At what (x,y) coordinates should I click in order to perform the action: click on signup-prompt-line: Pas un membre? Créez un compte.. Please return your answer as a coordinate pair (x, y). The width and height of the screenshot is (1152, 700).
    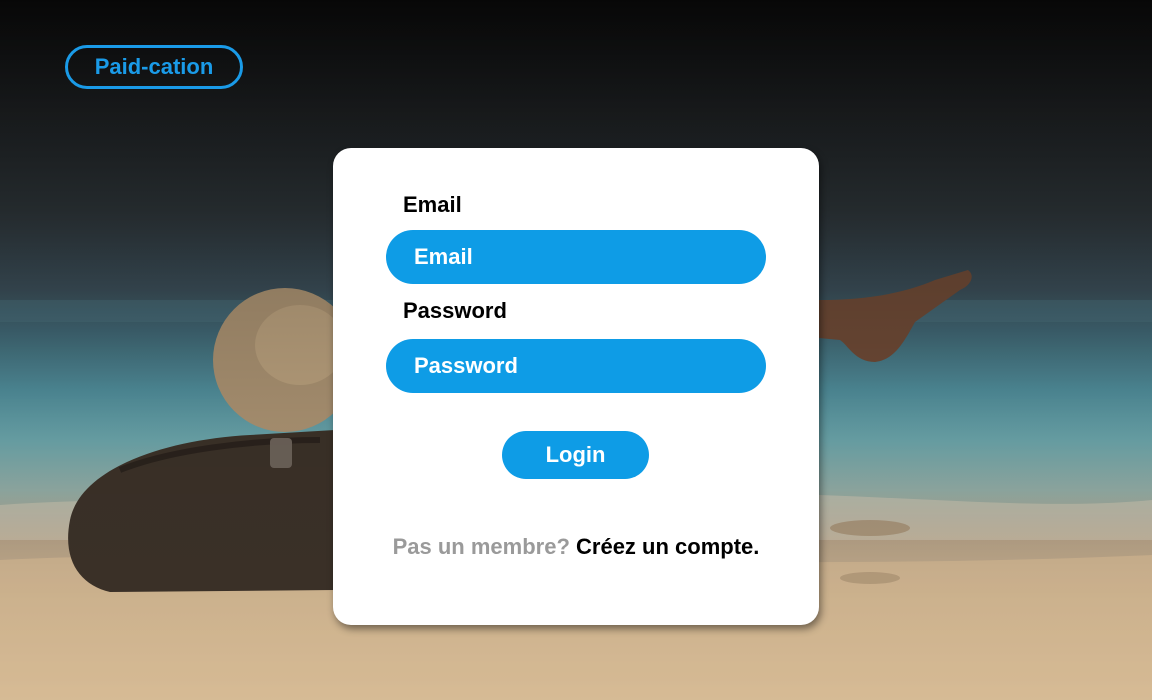
    Looking at the image, I should click on (576, 547).